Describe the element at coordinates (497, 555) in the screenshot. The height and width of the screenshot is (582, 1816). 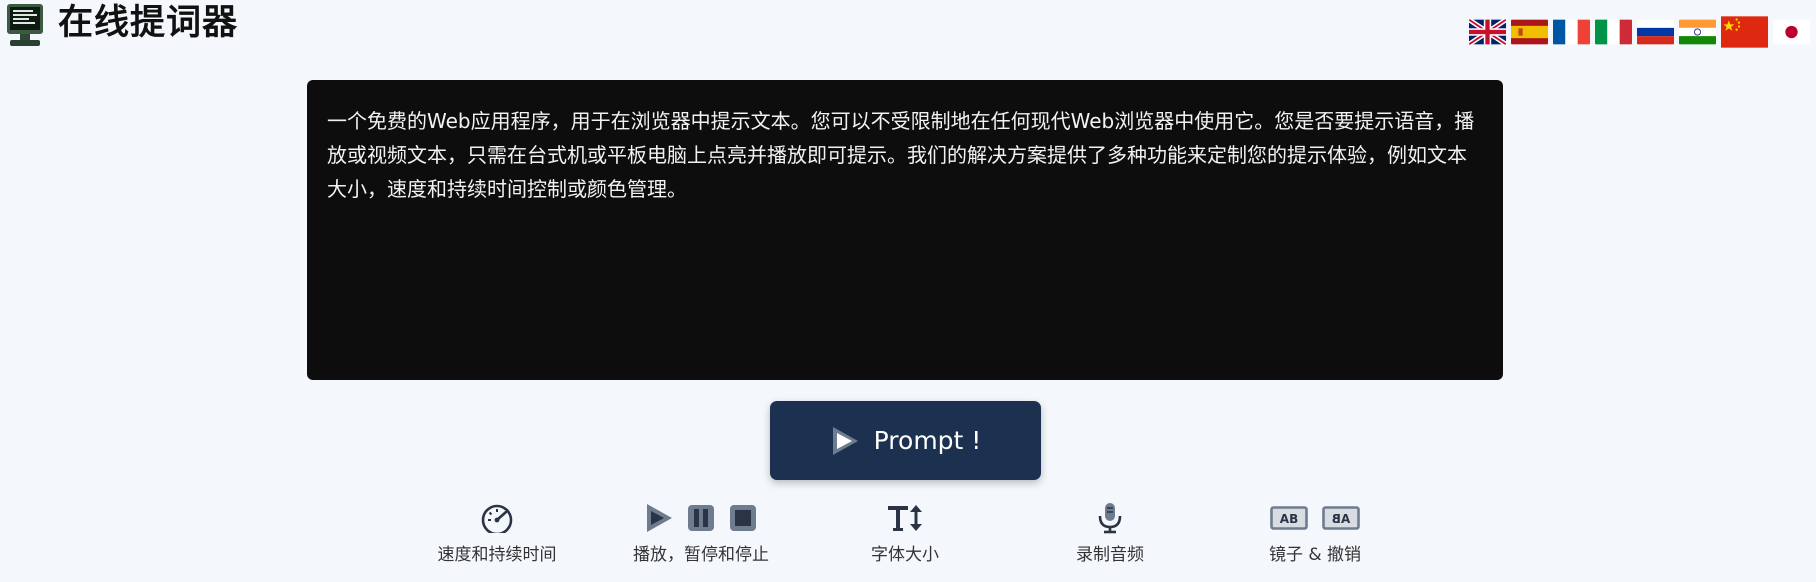
I see `feature-label-speed: 速度和持续时间` at that location.